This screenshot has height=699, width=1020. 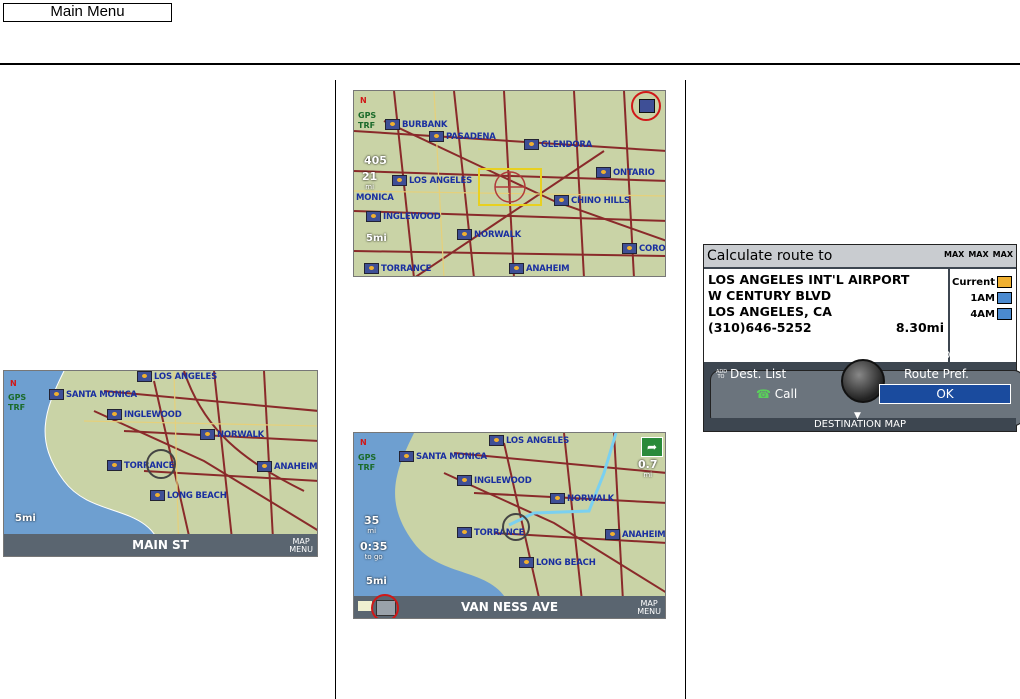 I want to click on map-3-status-bar: VAN NESS AVE MAP MENU, so click(x=509, y=607).